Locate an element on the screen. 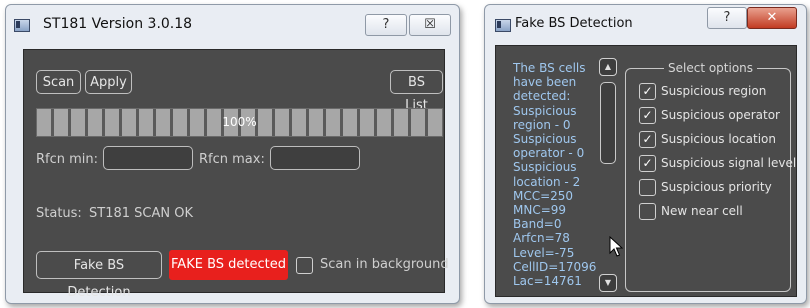 This screenshot has width=810, height=308. option-label: New near cell is located at coordinates (702, 211).